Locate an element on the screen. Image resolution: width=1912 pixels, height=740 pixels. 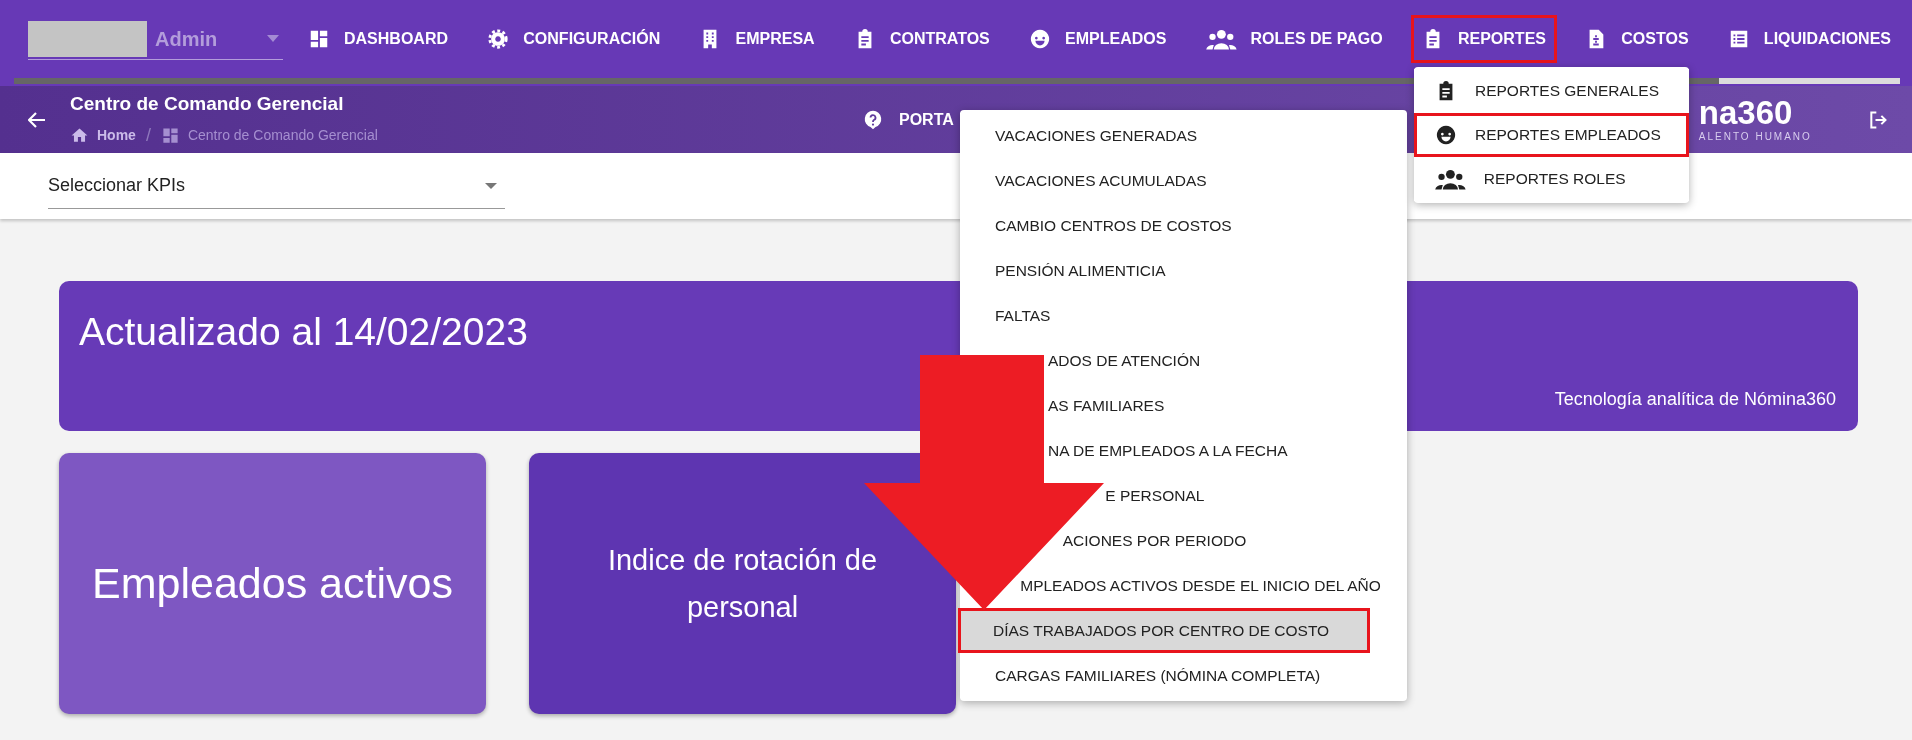
kpi-card: Indice de rotación de personal is located at coordinates (742, 583).